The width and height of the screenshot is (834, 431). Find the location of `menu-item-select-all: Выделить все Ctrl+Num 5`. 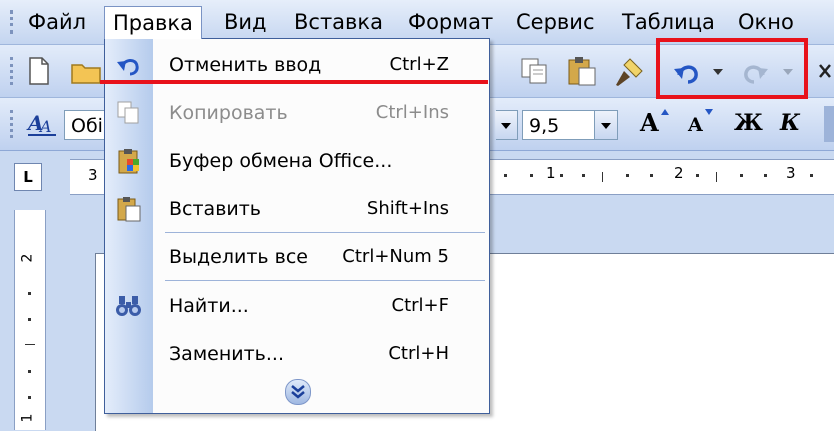

menu-item-select-all: Выделить все Ctrl+Num 5 is located at coordinates (297, 257).